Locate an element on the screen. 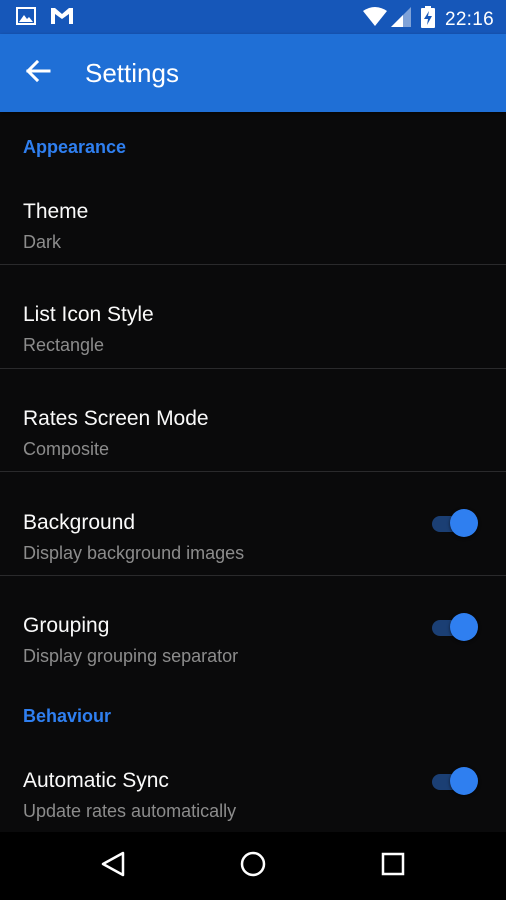 Image resolution: width=506 pixels, height=900 pixels. navigation-bar is located at coordinates (253, 866).